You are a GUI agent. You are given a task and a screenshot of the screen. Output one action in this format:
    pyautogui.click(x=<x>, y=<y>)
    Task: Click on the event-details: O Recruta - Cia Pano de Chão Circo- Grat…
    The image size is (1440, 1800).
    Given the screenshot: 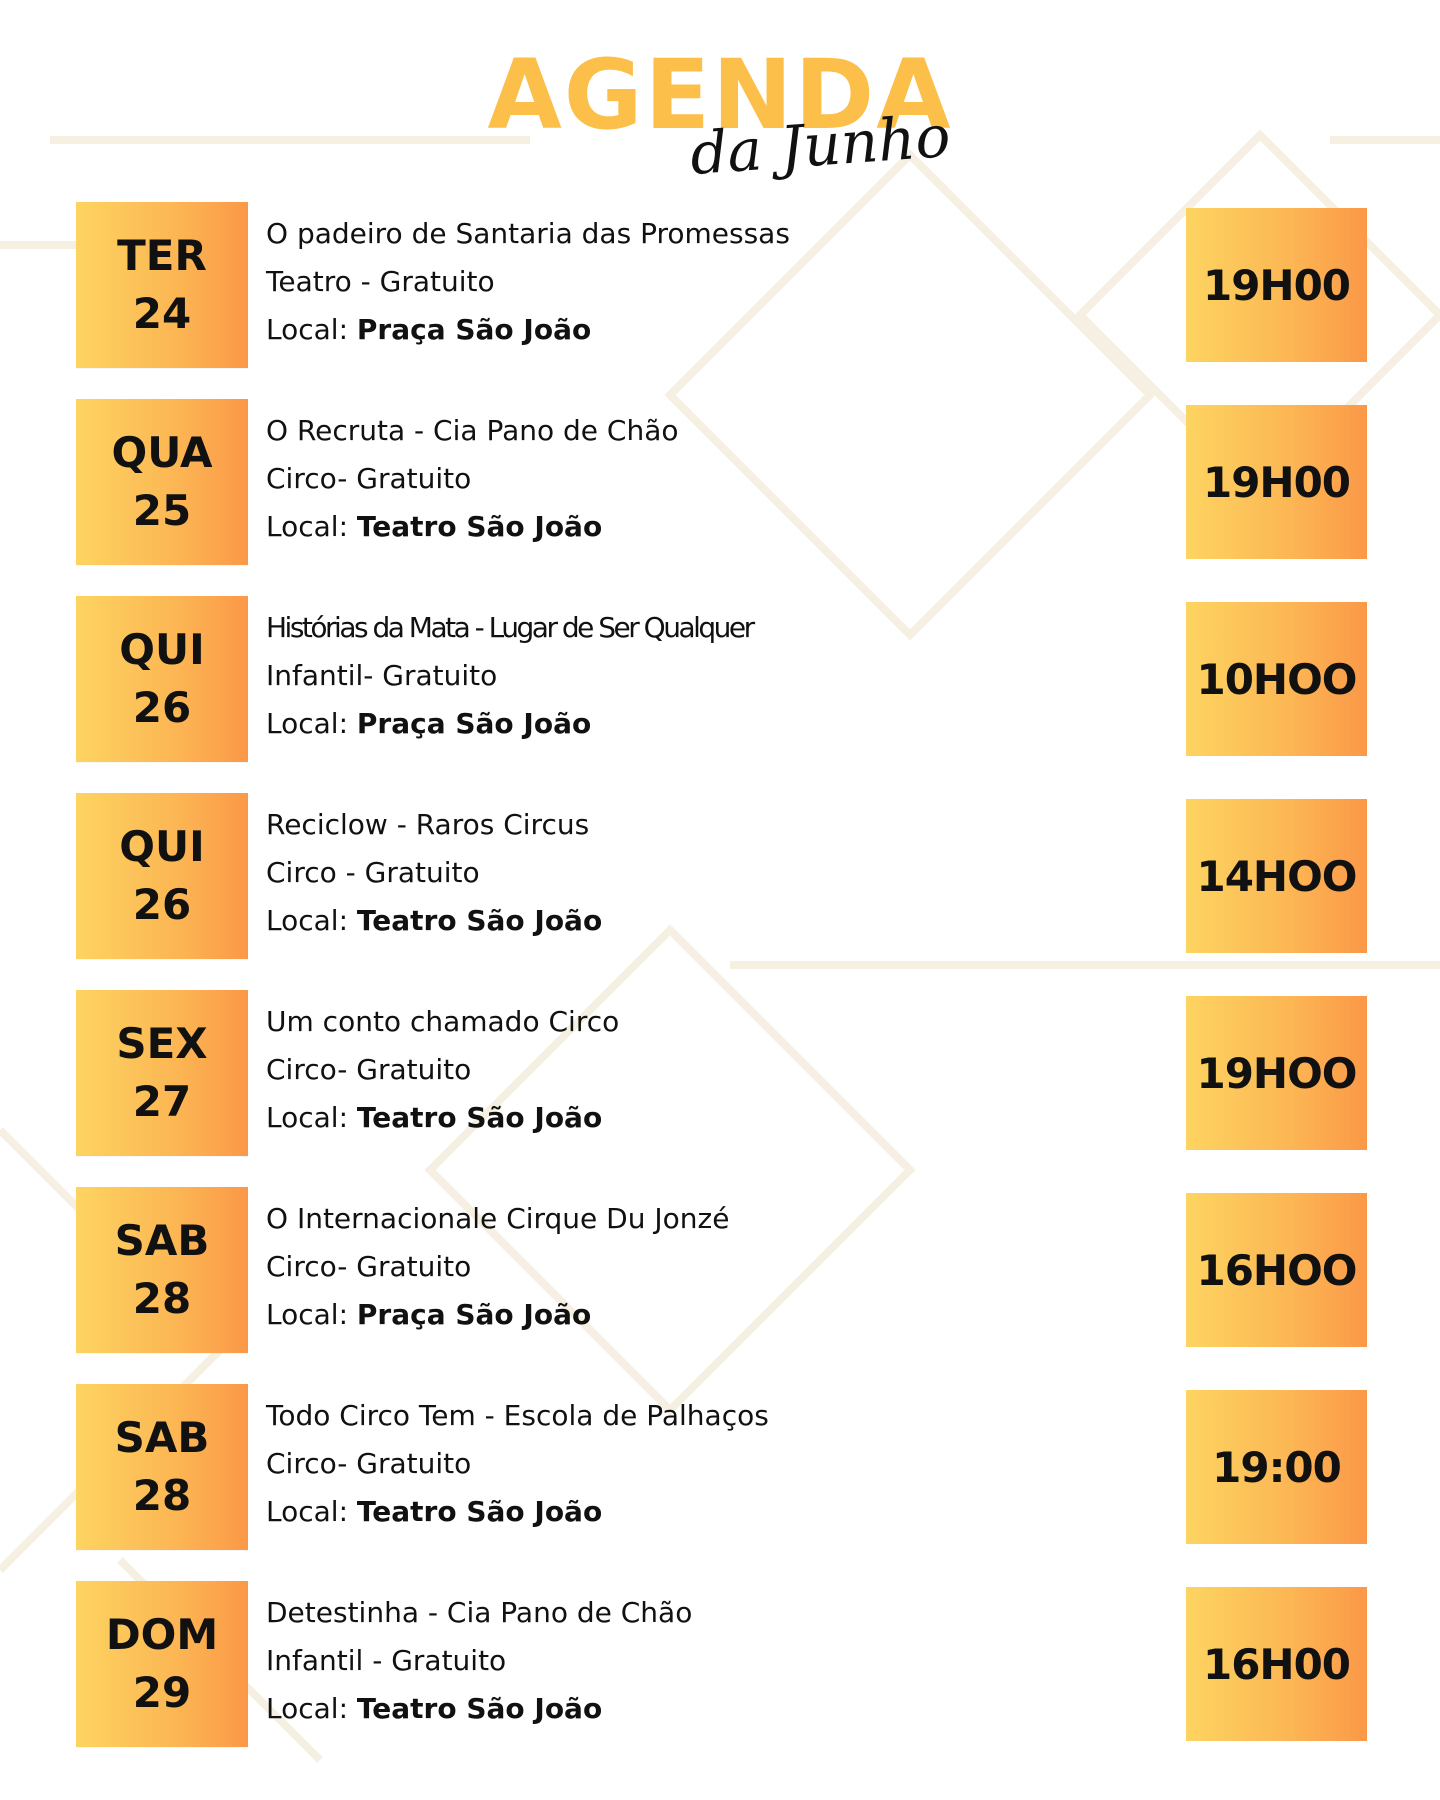 What is the action you would take?
    pyautogui.click(x=726, y=479)
    